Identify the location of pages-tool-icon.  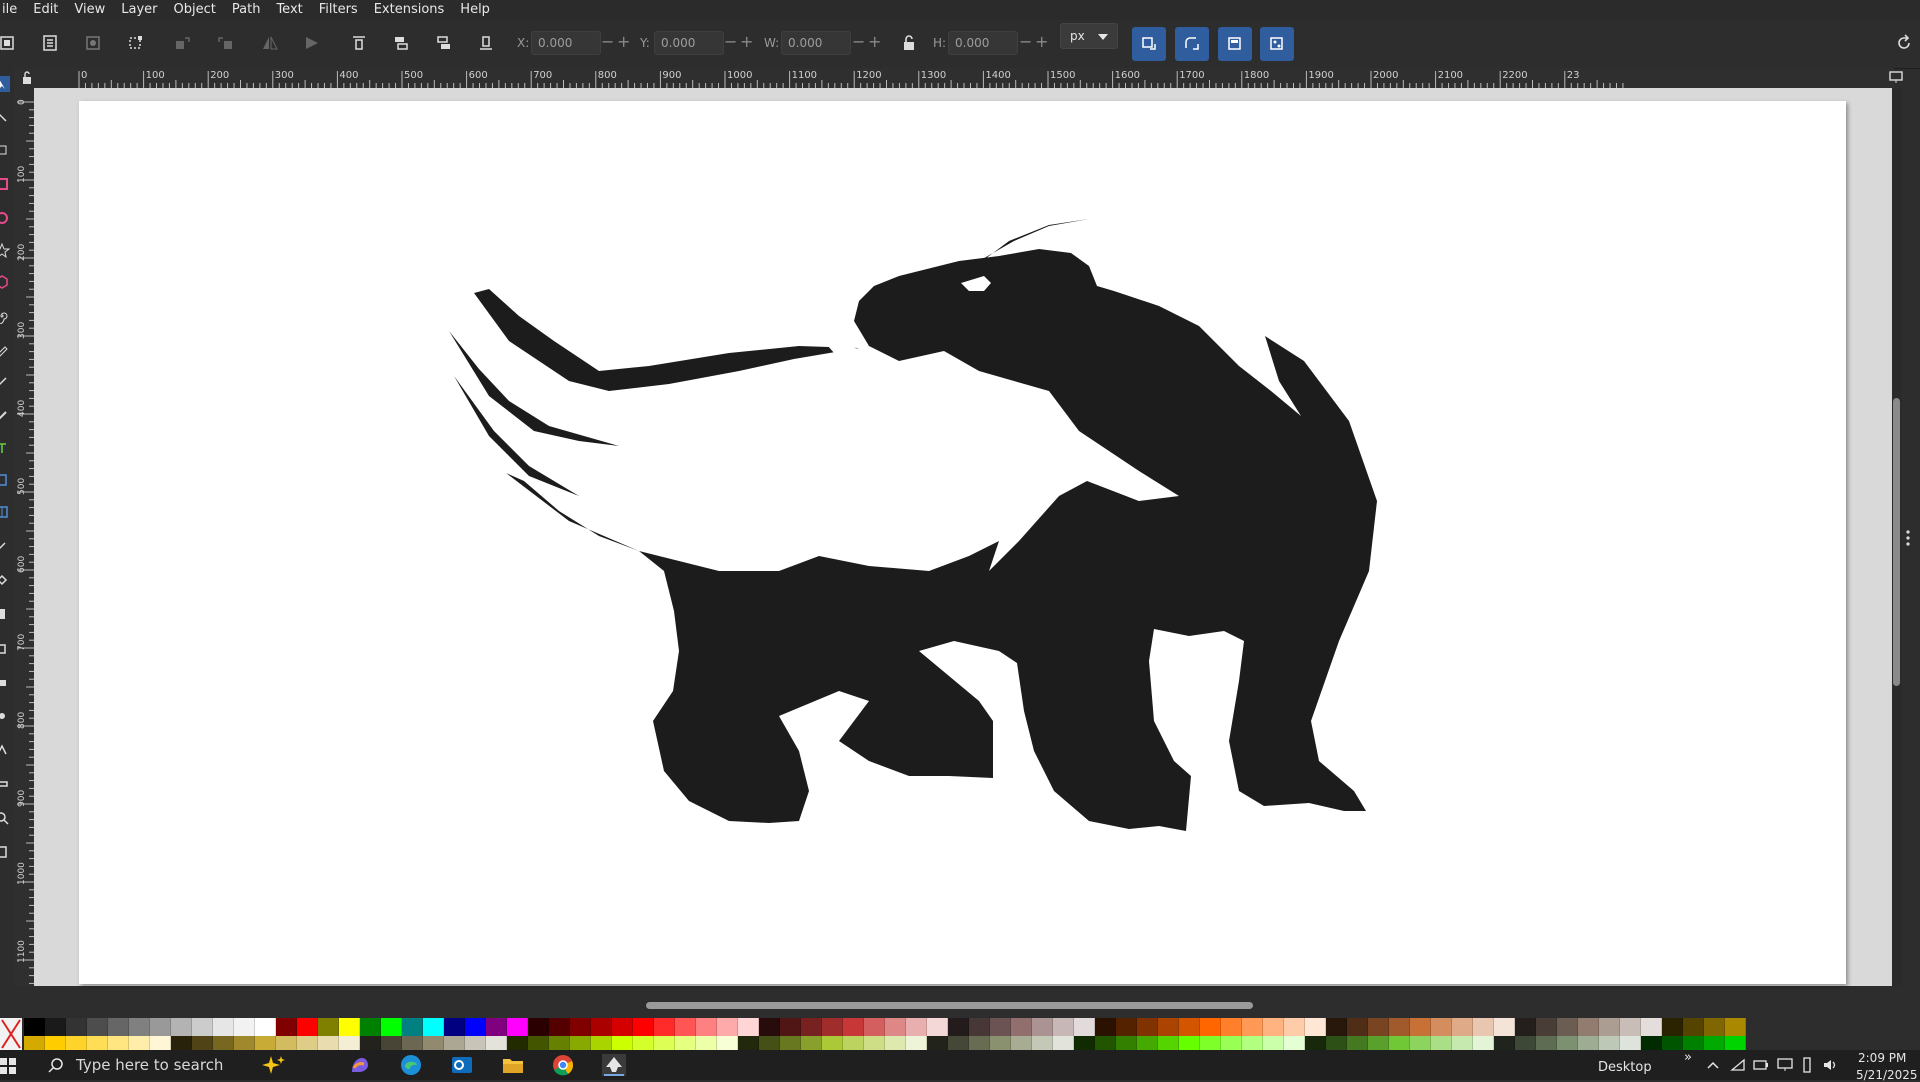
(5, 852).